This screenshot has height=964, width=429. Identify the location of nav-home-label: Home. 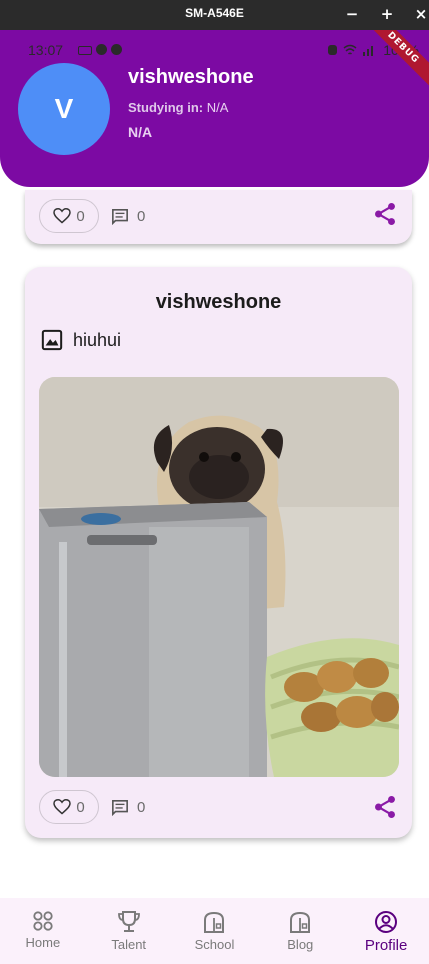
(43, 942).